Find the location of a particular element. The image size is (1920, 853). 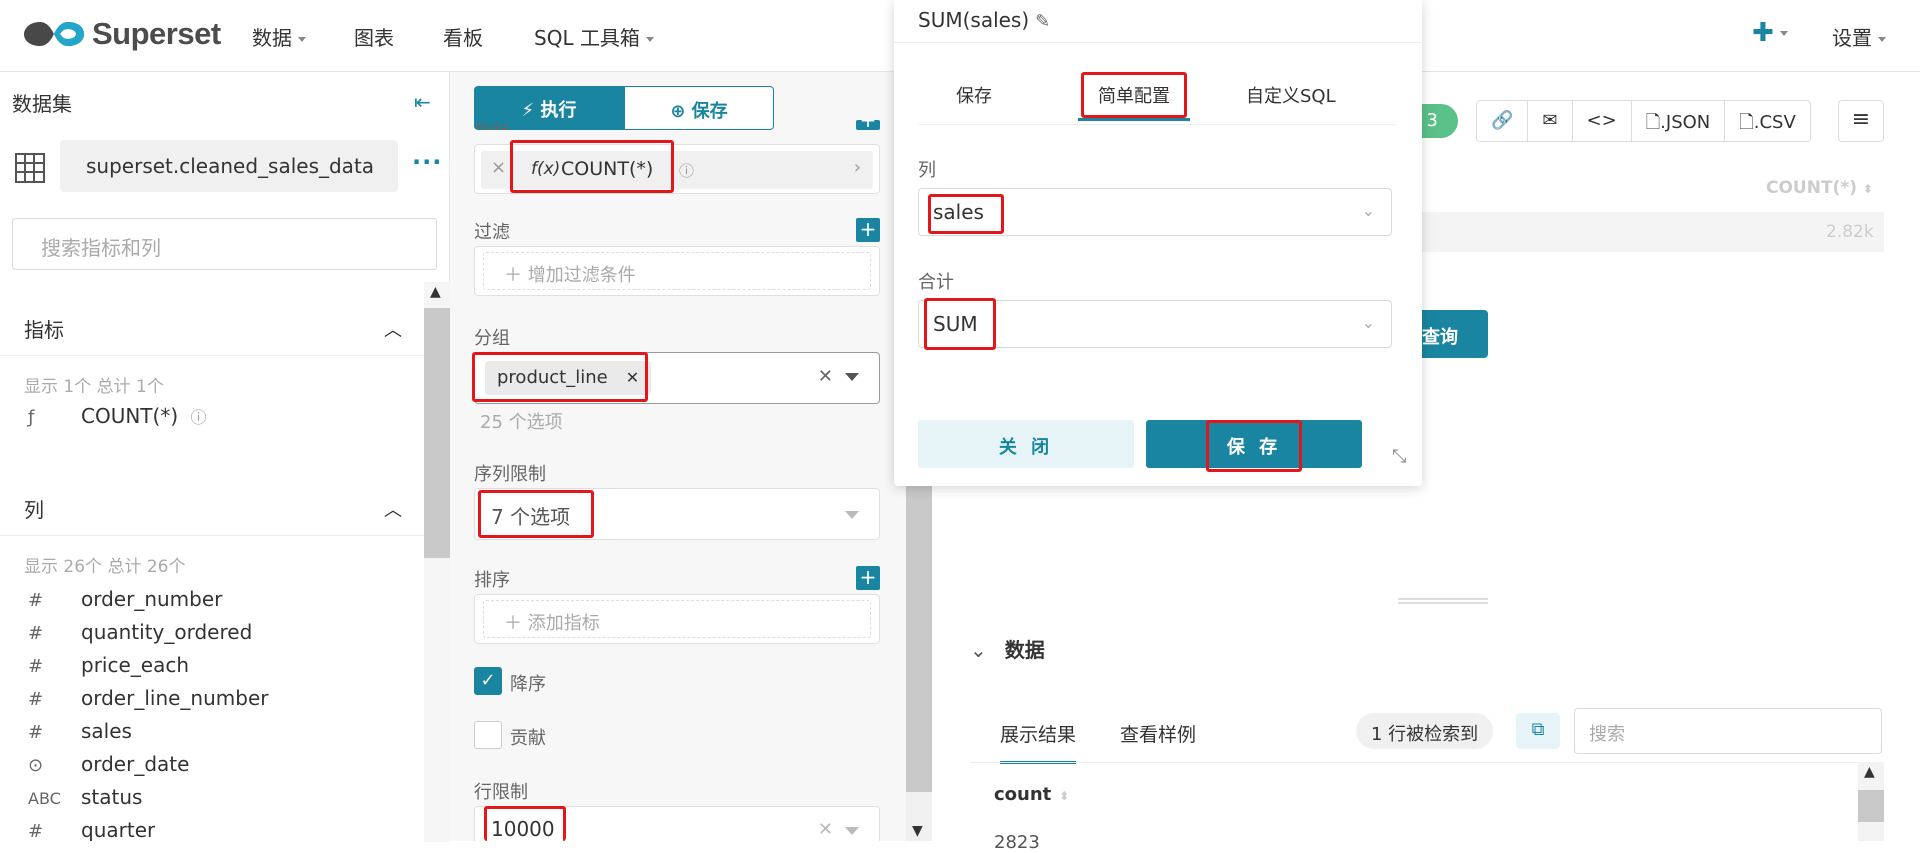

row-limit-select: 10000 ✕ is located at coordinates (677, 823).